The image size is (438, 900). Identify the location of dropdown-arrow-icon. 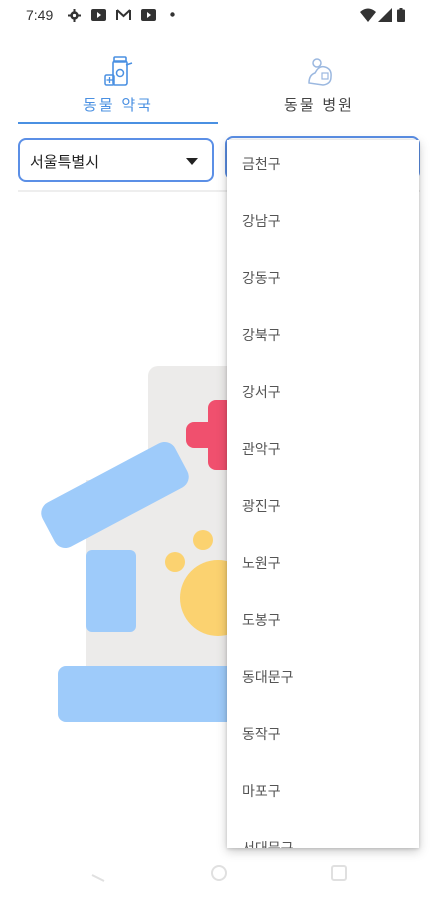
(192, 161).